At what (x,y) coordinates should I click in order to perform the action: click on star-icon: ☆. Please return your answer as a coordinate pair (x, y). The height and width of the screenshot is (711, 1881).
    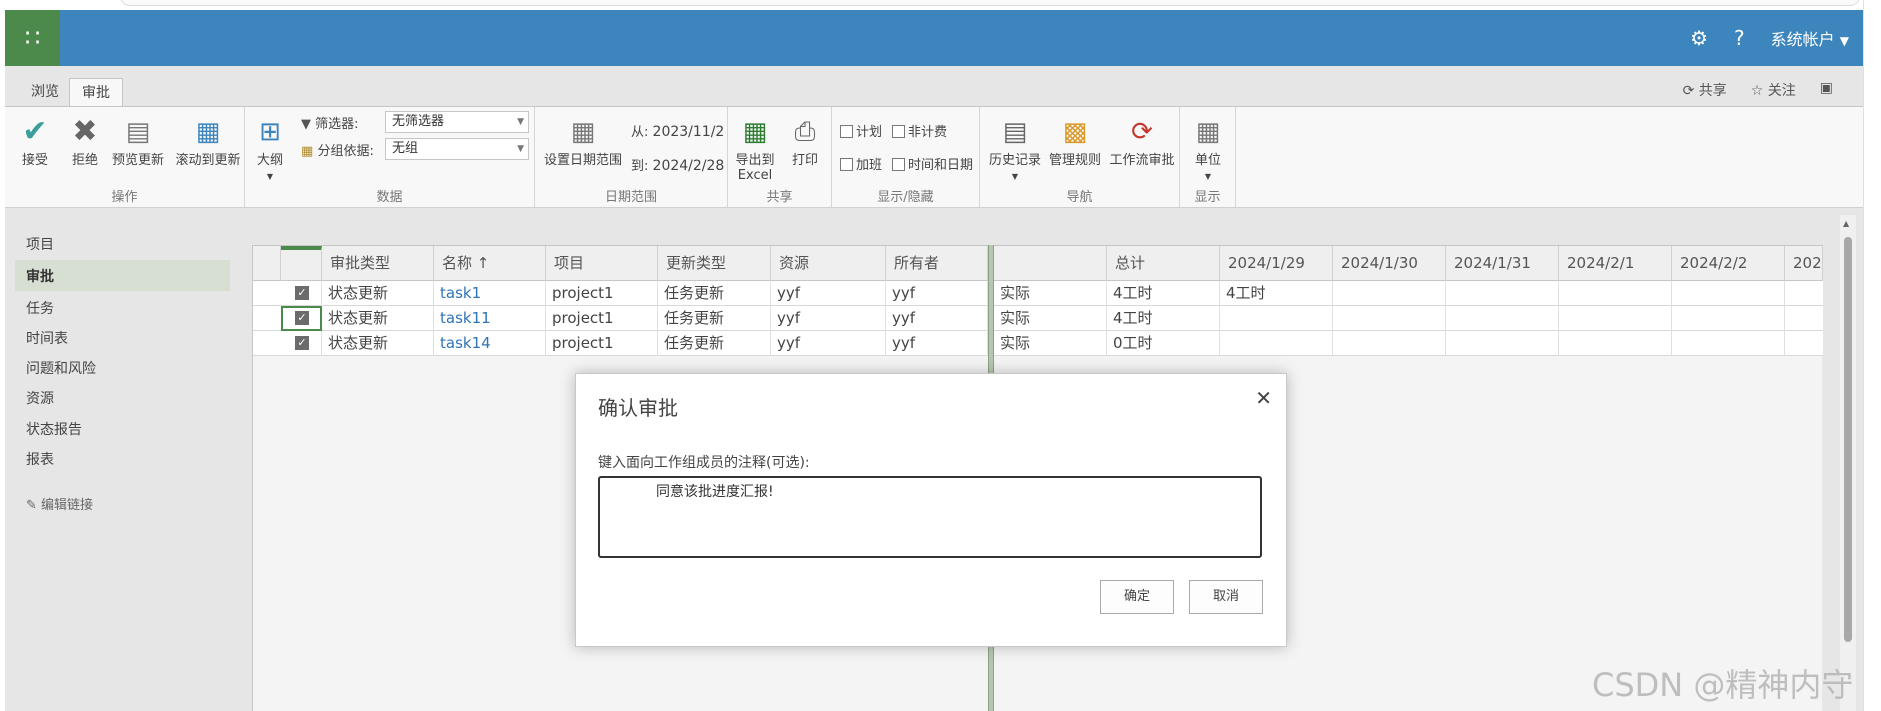
    Looking at the image, I should click on (1757, 91).